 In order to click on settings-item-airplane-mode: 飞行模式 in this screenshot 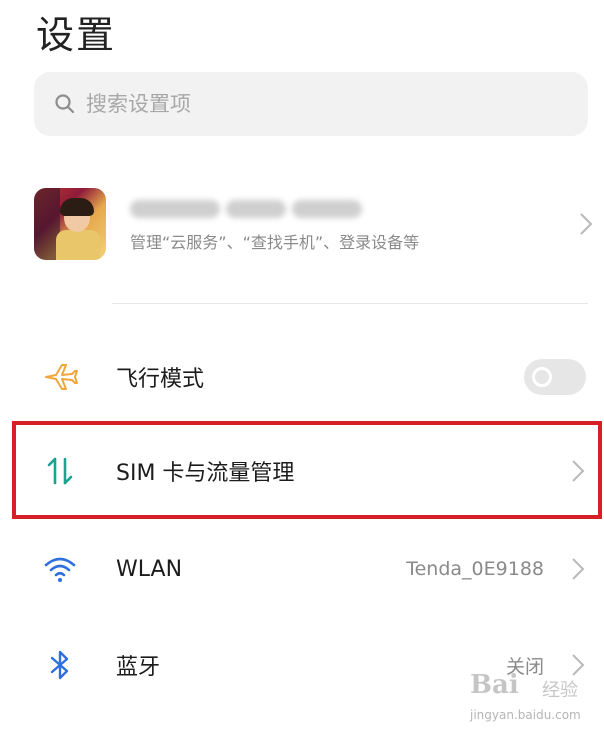, I will do `click(302, 377)`.